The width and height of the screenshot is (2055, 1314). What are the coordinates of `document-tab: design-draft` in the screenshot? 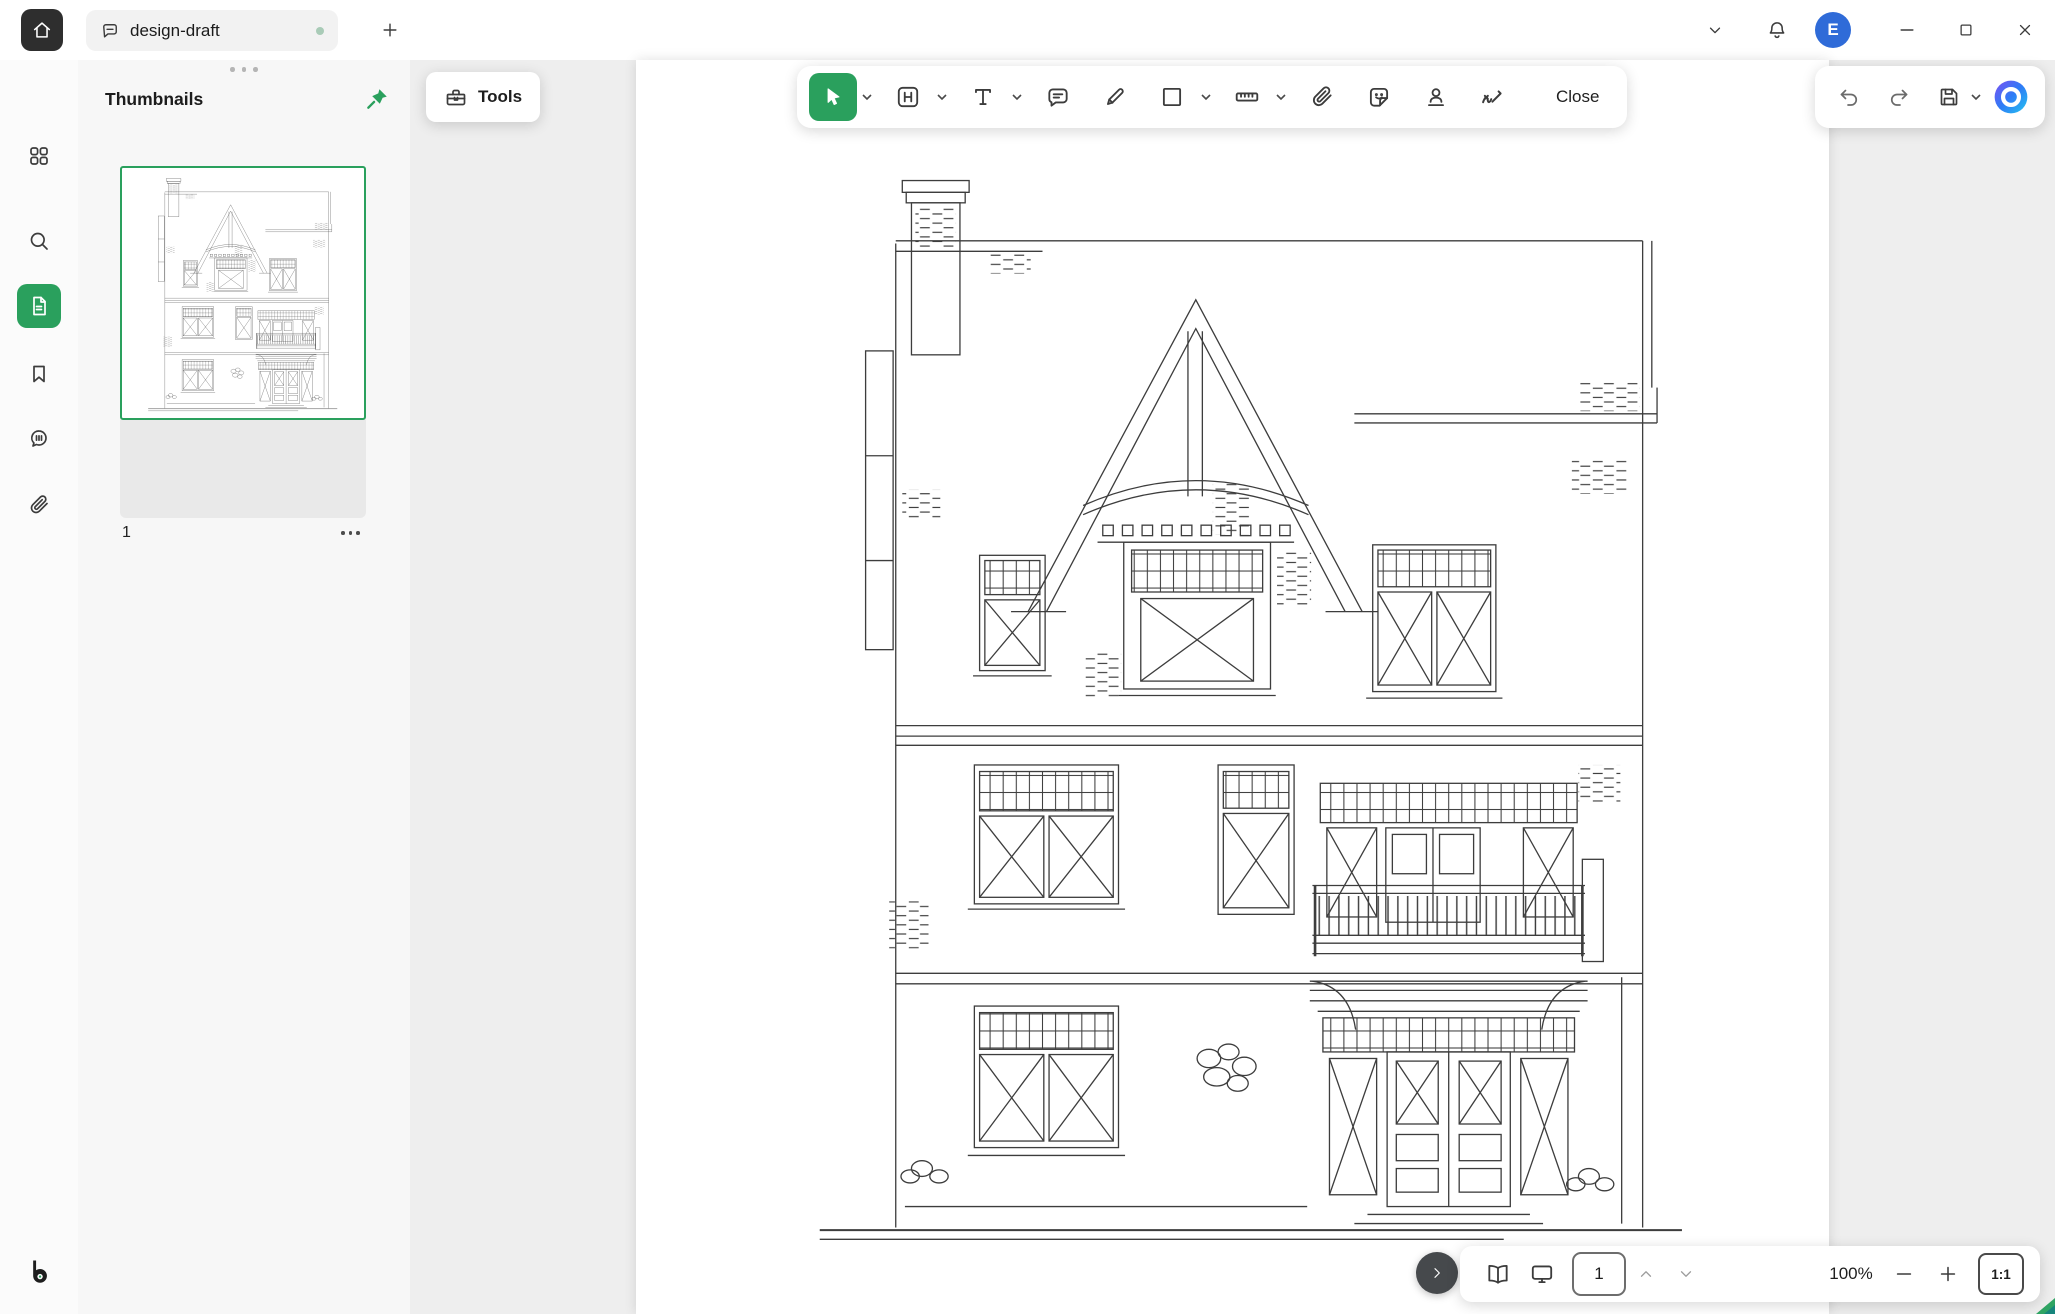 It's located at (212, 30).